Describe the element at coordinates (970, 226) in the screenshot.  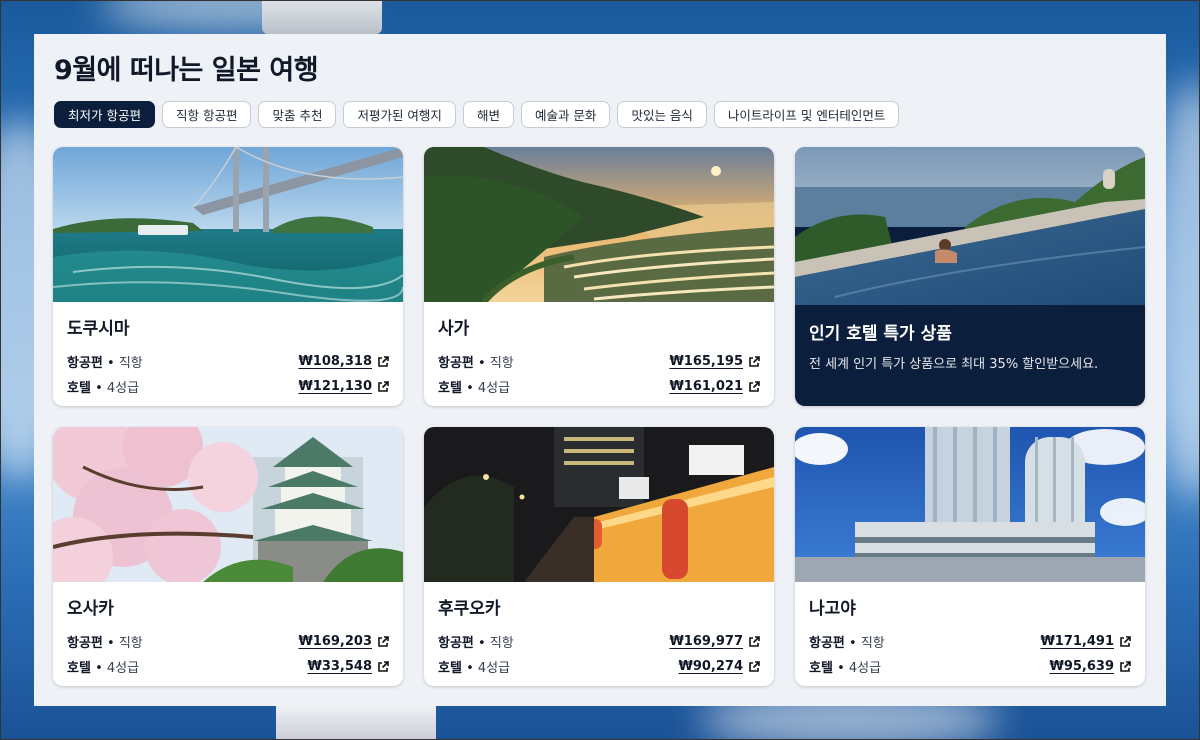
I see `infinity-pool-image` at that location.